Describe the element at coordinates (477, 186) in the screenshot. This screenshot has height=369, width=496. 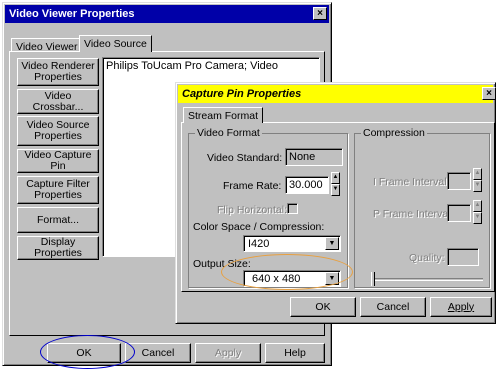
I see `i-frame-down-icon: ▼` at that location.